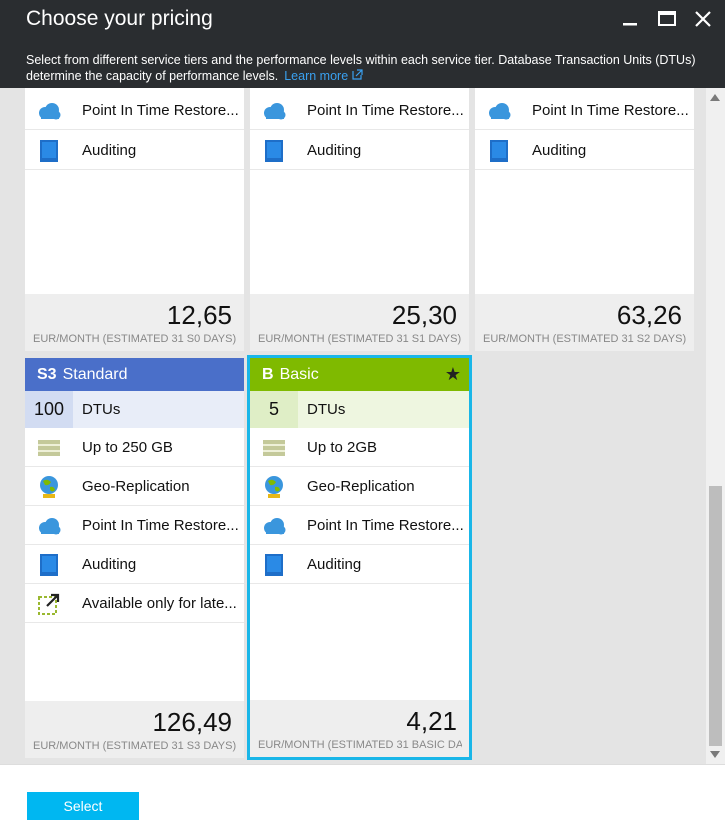 This screenshot has width=725, height=840. What do you see at coordinates (135, 746) in the screenshot?
I see `price-estimate: EUR/MONTH (ESTIMATED 31 S3 DAYS)` at bounding box center [135, 746].